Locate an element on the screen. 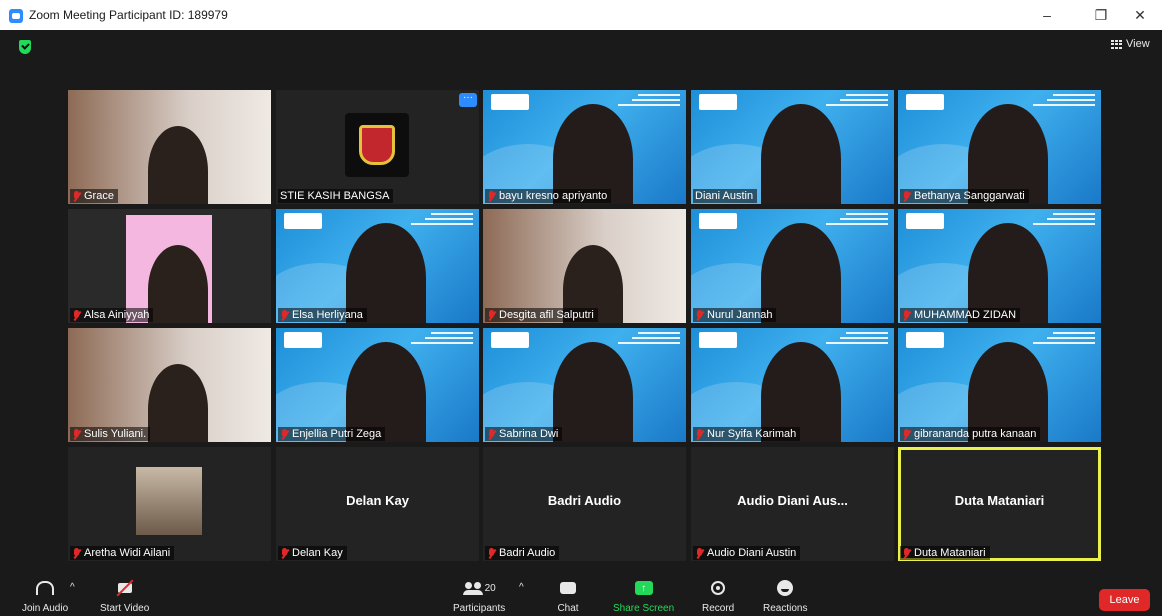 The width and height of the screenshot is (1162, 616). chat-icon is located at coordinates (568, 588).